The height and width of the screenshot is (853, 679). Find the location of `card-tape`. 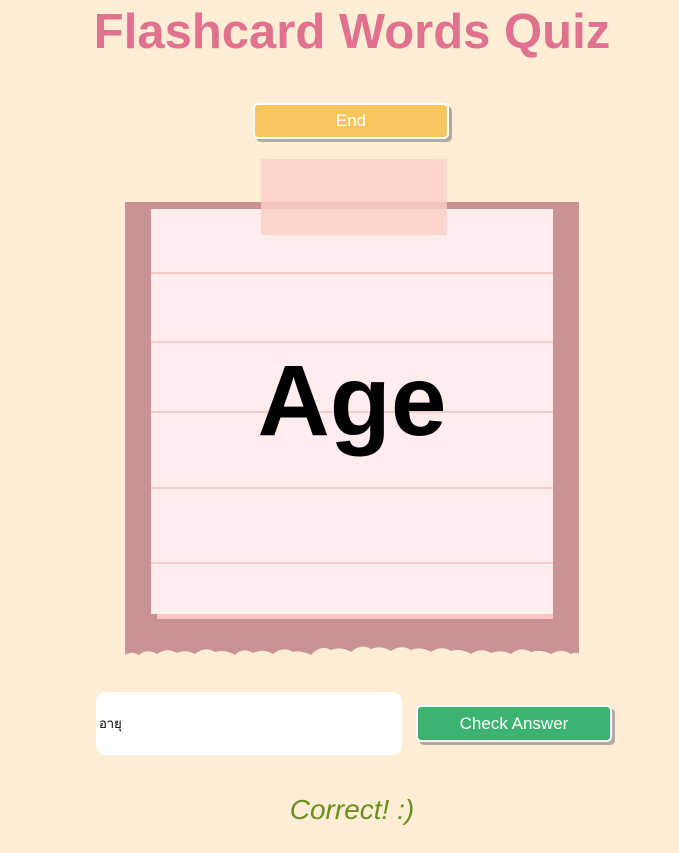

card-tape is located at coordinates (354, 197).